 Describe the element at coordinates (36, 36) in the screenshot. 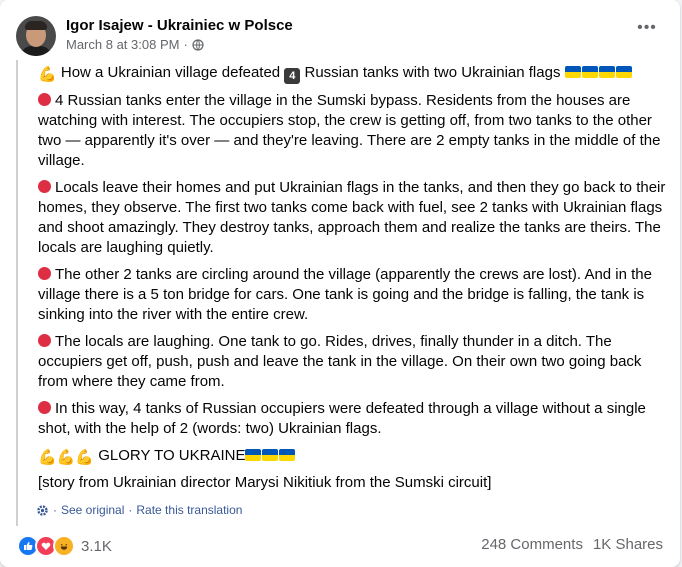

I see `author-avatar` at that location.